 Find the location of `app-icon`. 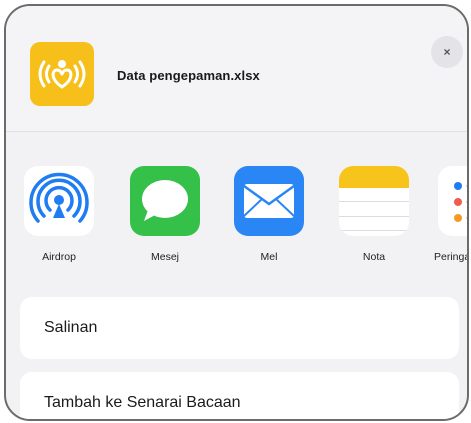

app-icon is located at coordinates (62, 74).